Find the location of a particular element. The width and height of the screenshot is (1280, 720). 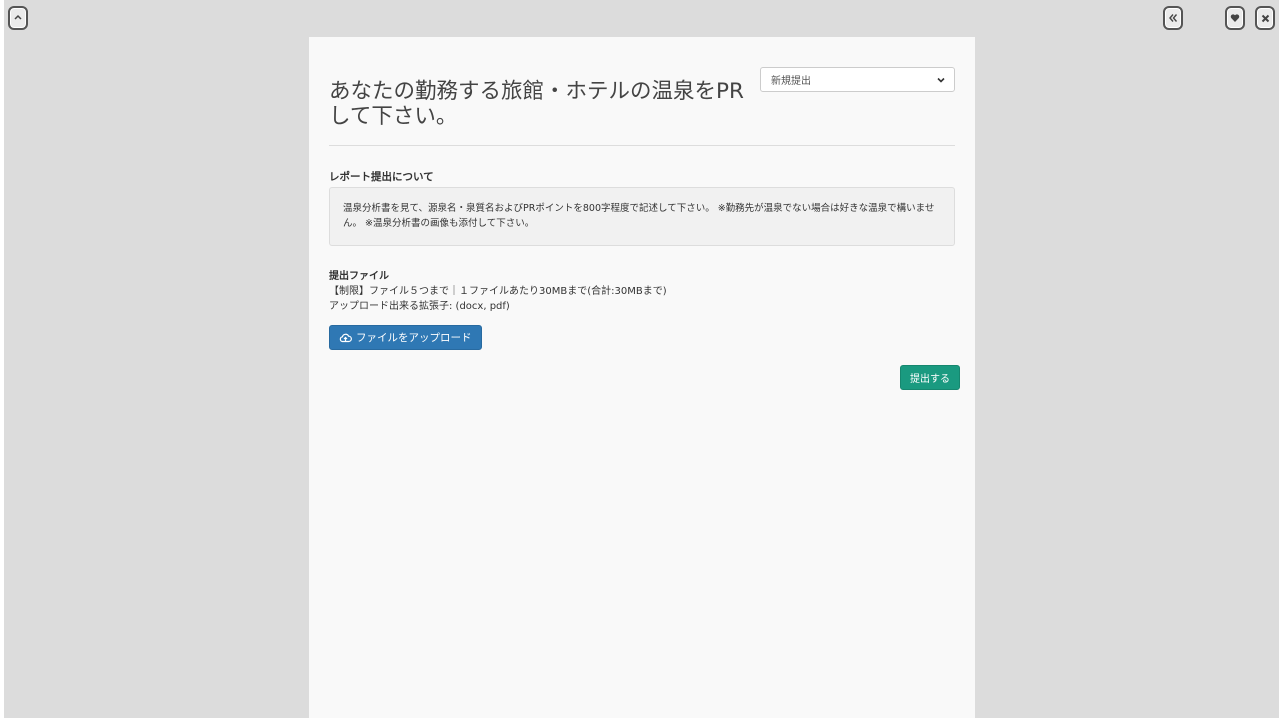

upload-button-label: ファイルをアップロード is located at coordinates (414, 338).